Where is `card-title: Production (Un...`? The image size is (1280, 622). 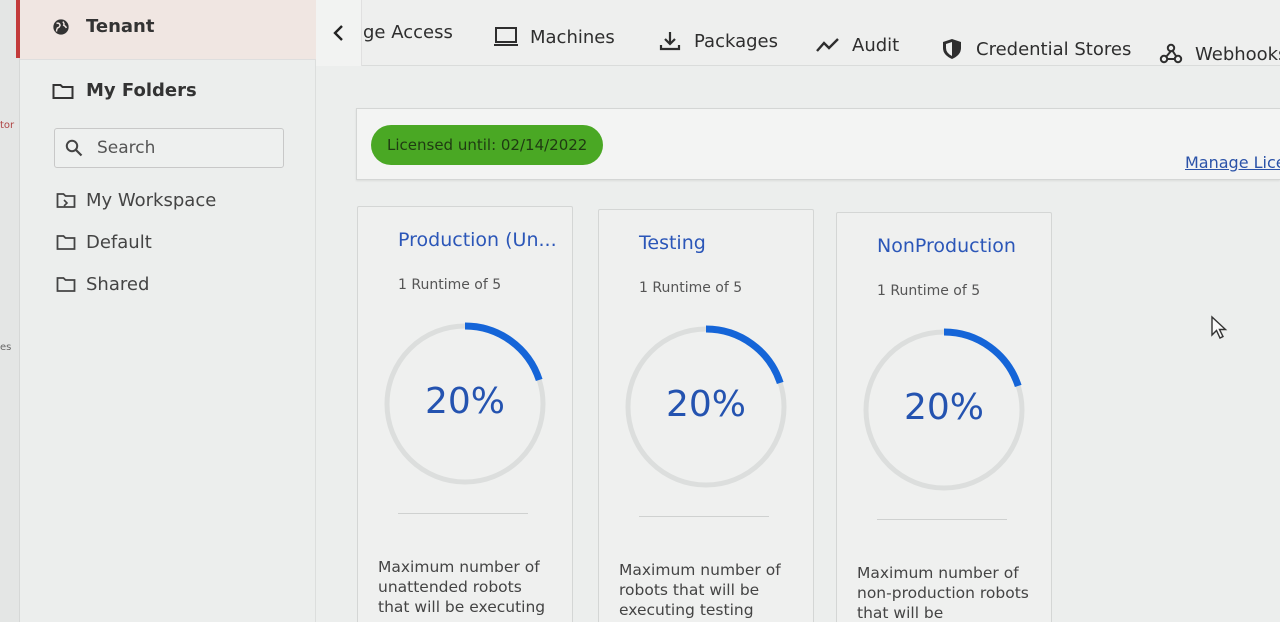 card-title: Production (Un... is located at coordinates (477, 240).